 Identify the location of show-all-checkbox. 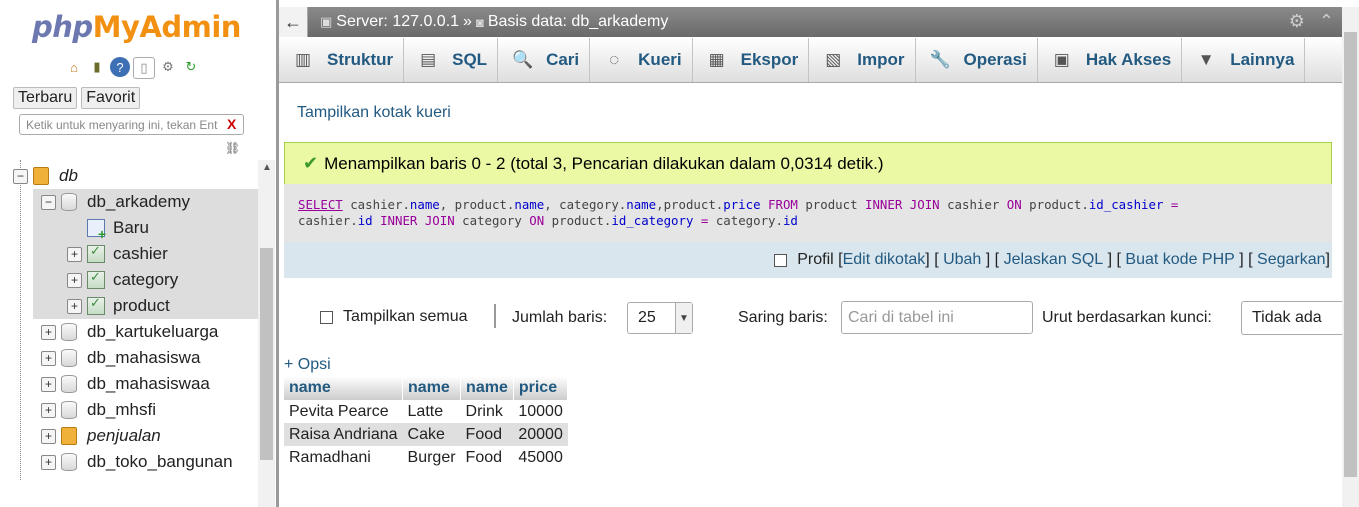
(326, 317).